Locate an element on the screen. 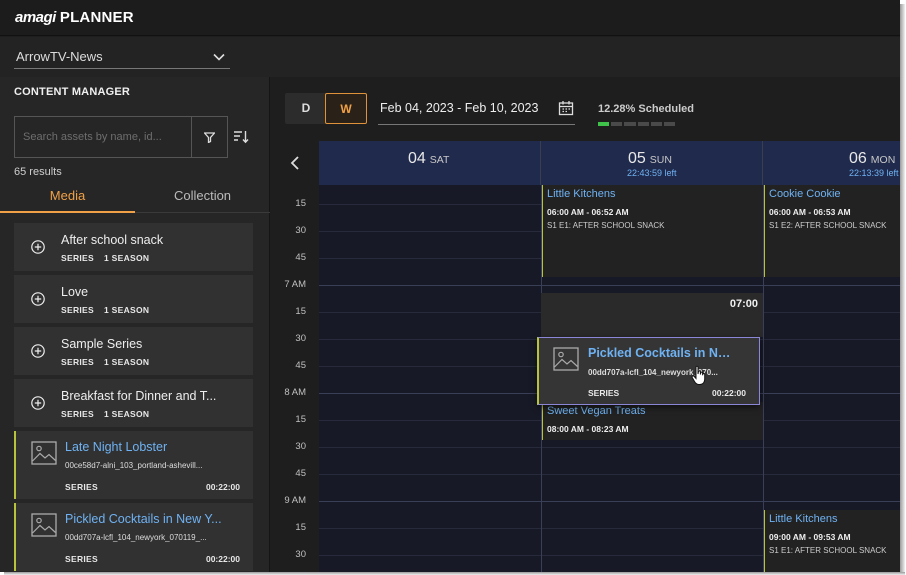 This screenshot has width=906, height=575. logo-brand: amagi is located at coordinates (35, 17).